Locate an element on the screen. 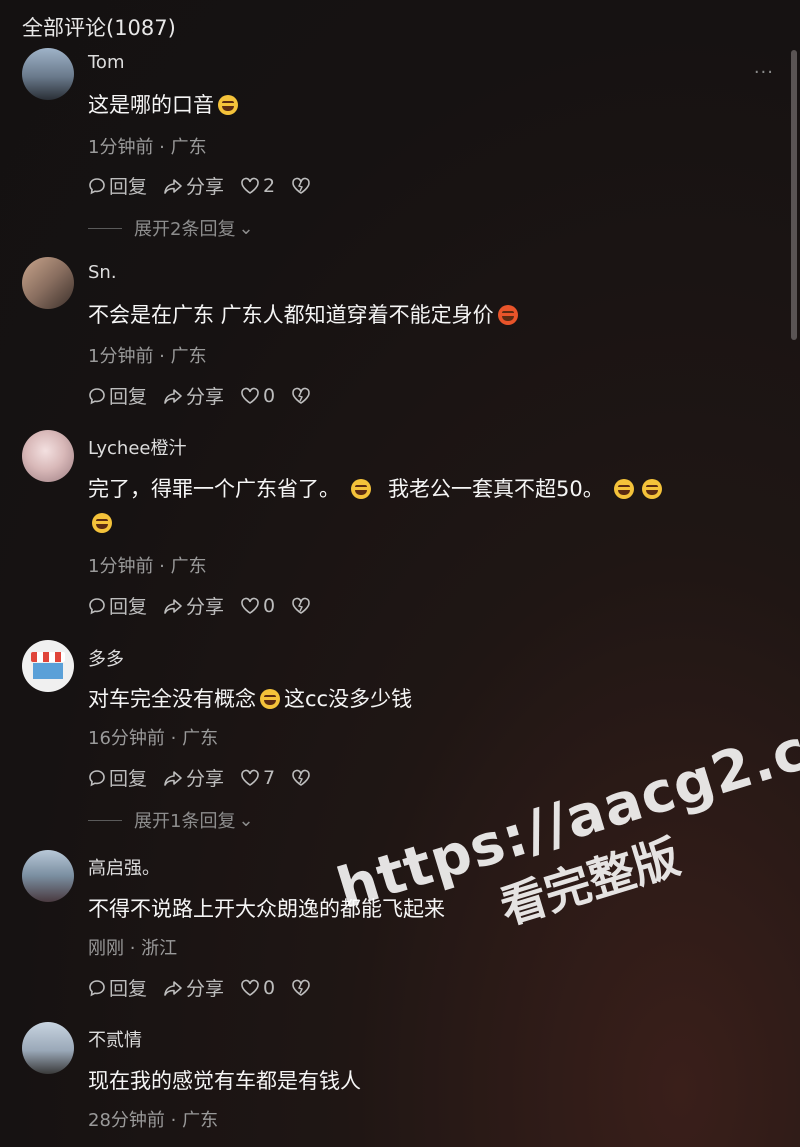 The image size is (800, 1147). comment-text-body-2: 这cc没多少钱 is located at coordinates (348, 699).